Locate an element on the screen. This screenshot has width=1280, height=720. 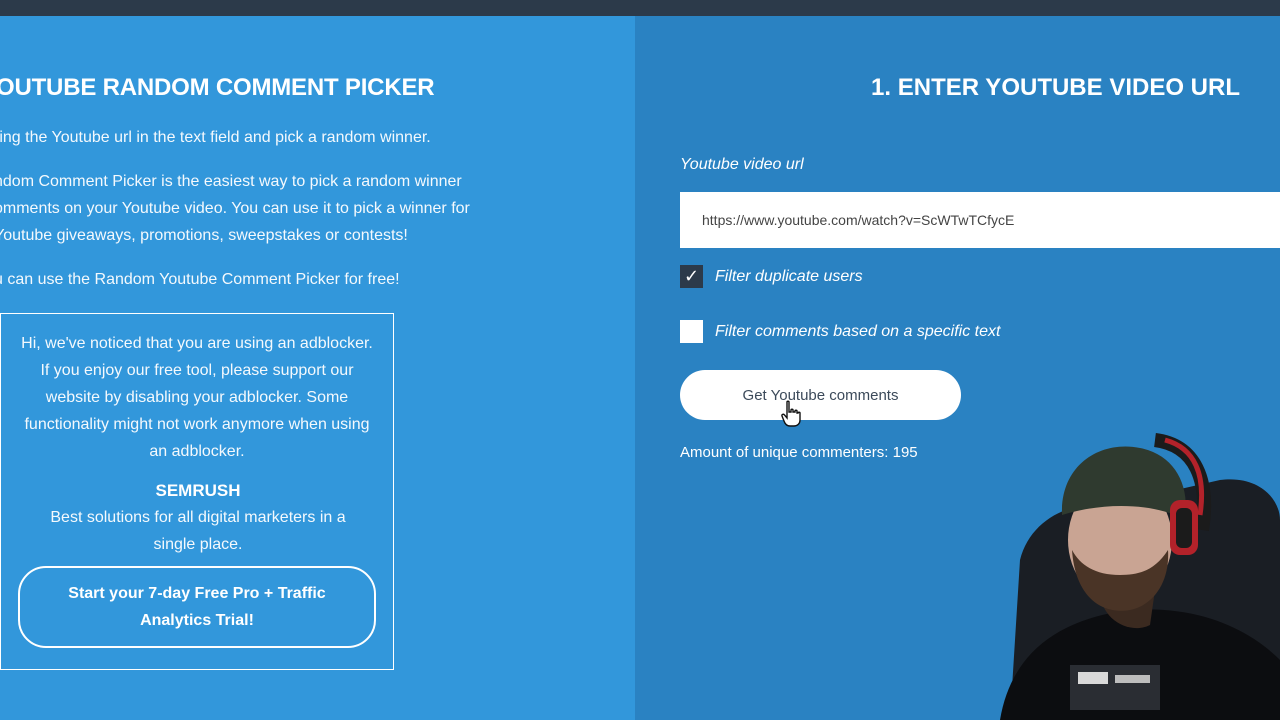
hand-cursor-icon is located at coordinates (791, 413).